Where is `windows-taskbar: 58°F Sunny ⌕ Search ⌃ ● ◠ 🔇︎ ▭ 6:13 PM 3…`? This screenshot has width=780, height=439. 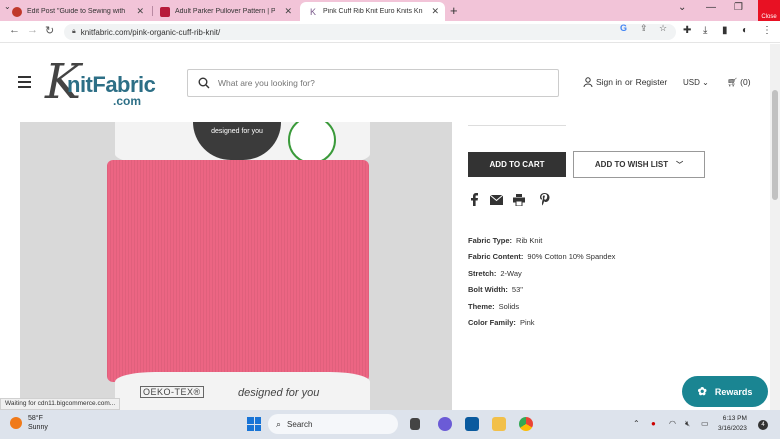 windows-taskbar: 58°F Sunny ⌕ Search ⌃ ● ◠ 🔇︎ ▭ 6:13 PM 3… is located at coordinates (390, 424).